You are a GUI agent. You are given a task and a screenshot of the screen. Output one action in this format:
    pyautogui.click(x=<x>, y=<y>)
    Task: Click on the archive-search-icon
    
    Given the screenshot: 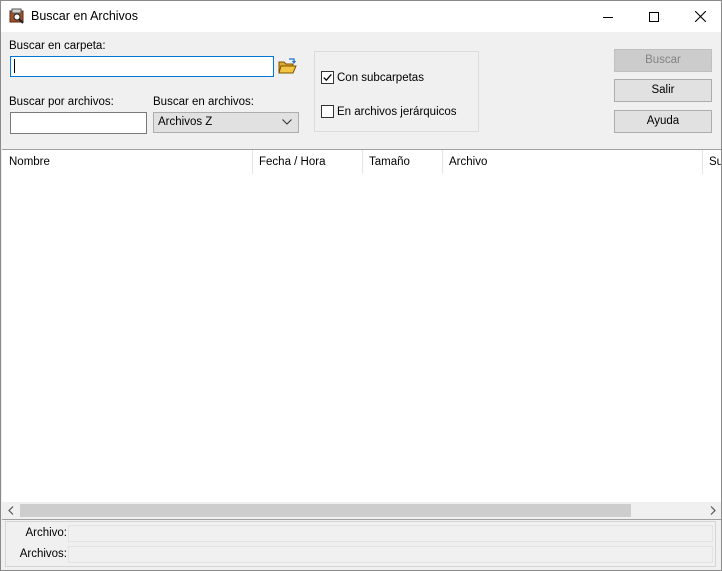 What is the action you would take?
    pyautogui.click(x=17, y=16)
    